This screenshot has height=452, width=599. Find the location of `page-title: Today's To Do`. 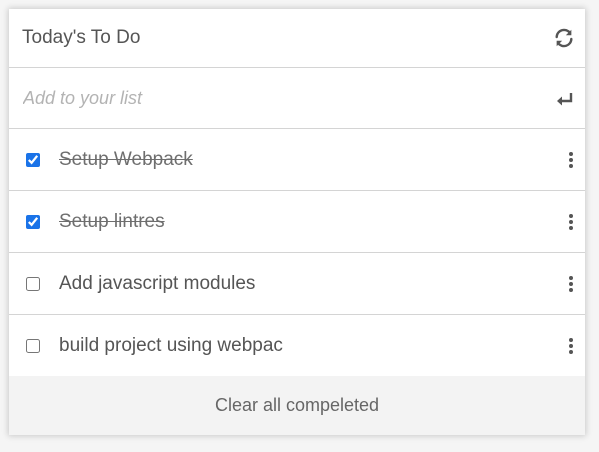

page-title: Today's To Do is located at coordinates (81, 37).